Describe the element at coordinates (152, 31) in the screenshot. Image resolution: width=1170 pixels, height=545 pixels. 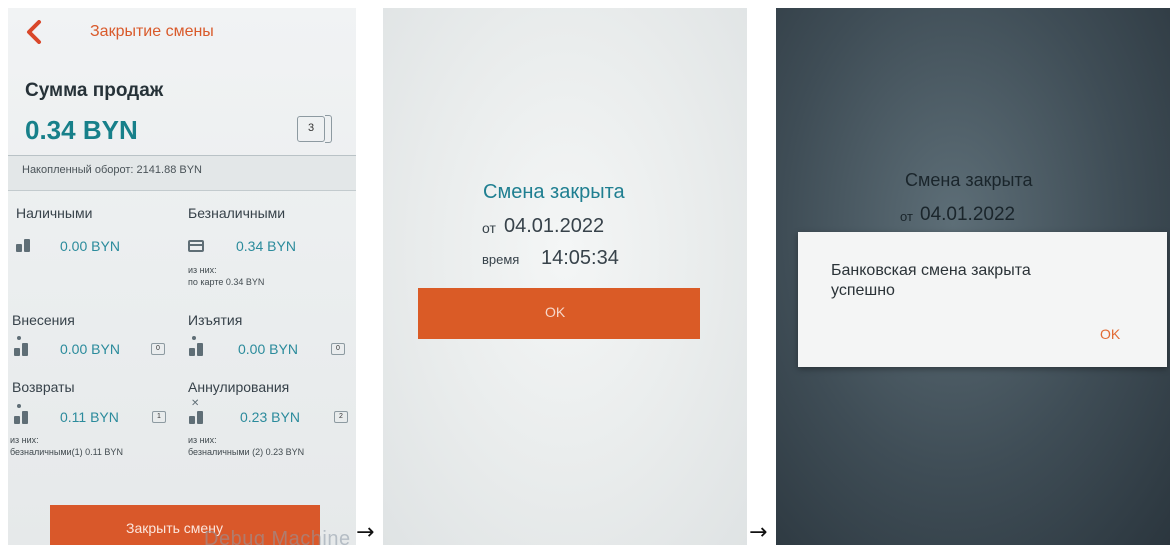
I see `page-title: Закрытие смены` at that location.